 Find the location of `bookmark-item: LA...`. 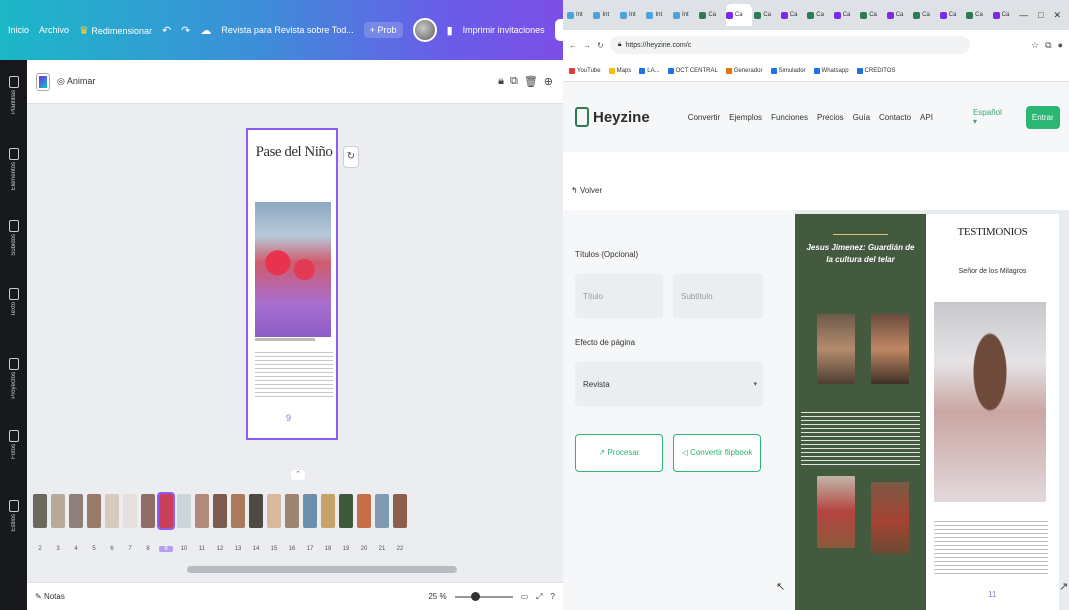

bookmark-item: LA... is located at coordinates (649, 70).